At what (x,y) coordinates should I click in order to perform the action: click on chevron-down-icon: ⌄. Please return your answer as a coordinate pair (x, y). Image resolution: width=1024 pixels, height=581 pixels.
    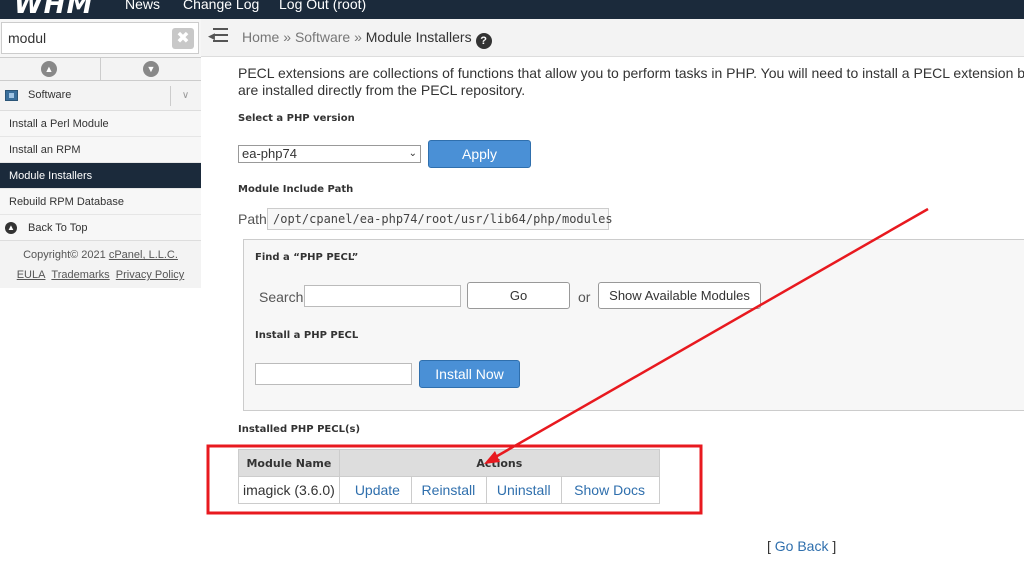
    Looking at the image, I should click on (412, 153).